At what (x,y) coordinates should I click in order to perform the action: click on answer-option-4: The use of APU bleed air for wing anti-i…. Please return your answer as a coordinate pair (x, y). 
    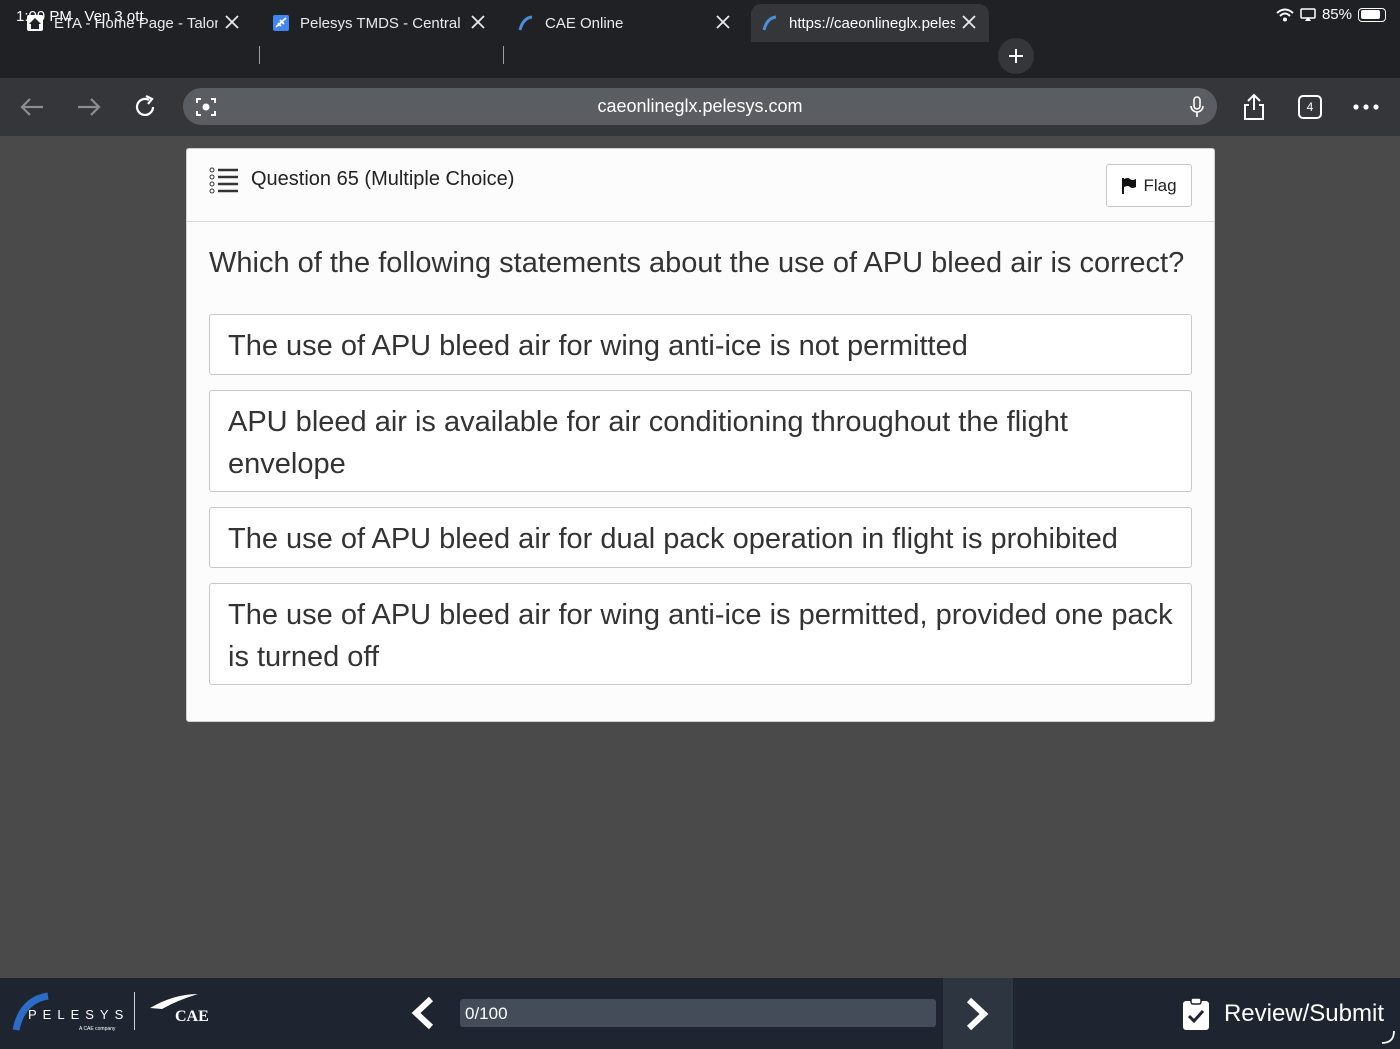
    Looking at the image, I should click on (700, 634).